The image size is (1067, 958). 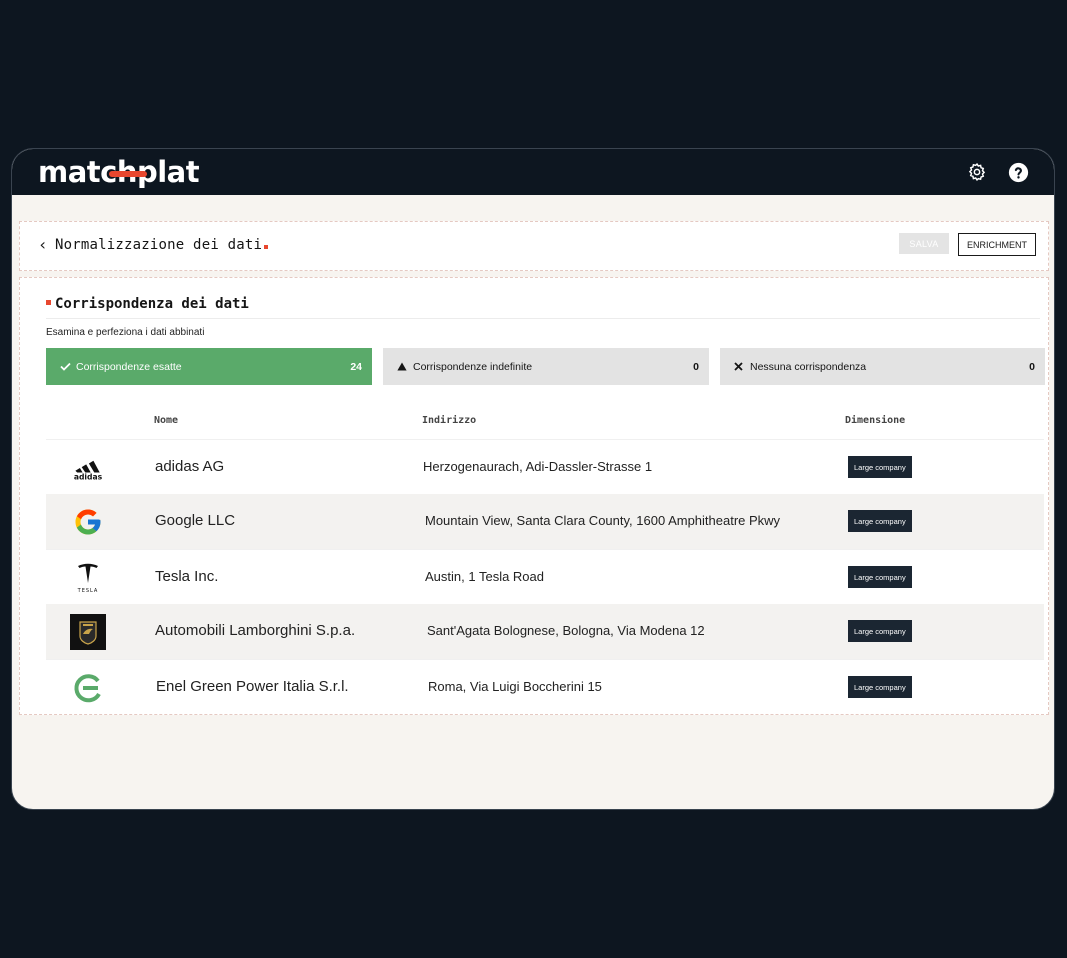 I want to click on tab-exact-matches: Corrispondenze esatte 24, so click(x=209, y=366).